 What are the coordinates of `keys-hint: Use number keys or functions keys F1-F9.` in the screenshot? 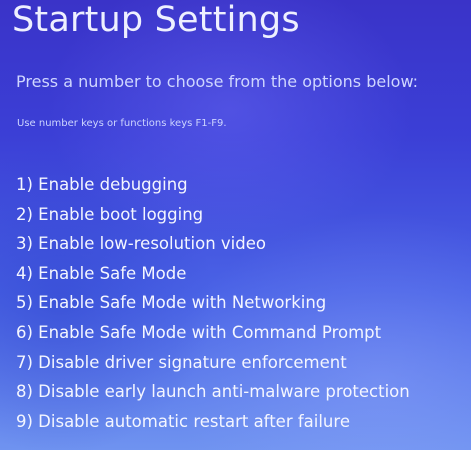 It's located at (122, 123).